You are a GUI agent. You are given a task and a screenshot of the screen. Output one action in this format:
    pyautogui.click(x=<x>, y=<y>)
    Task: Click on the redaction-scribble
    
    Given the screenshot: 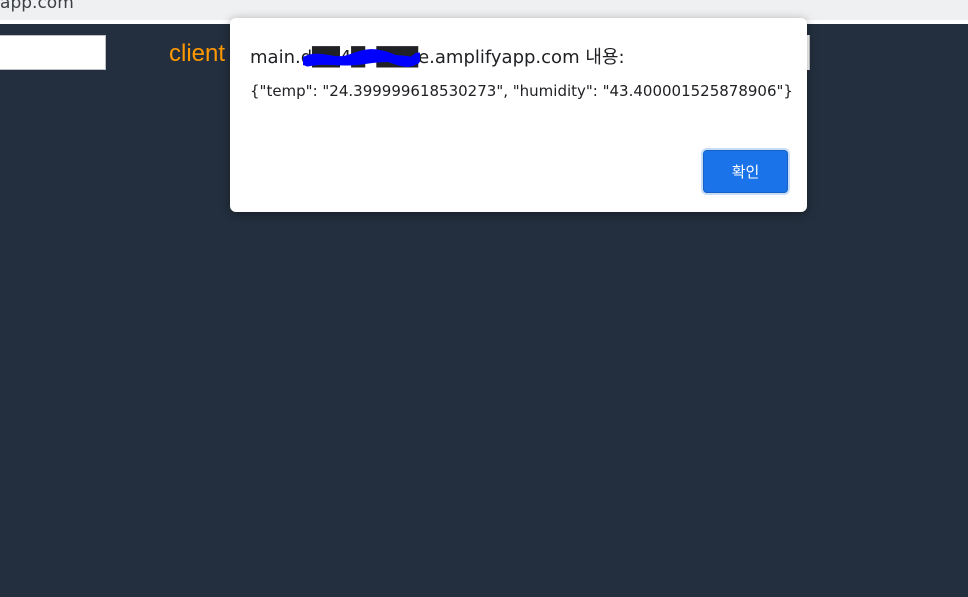 What is the action you would take?
    pyautogui.click(x=361, y=58)
    